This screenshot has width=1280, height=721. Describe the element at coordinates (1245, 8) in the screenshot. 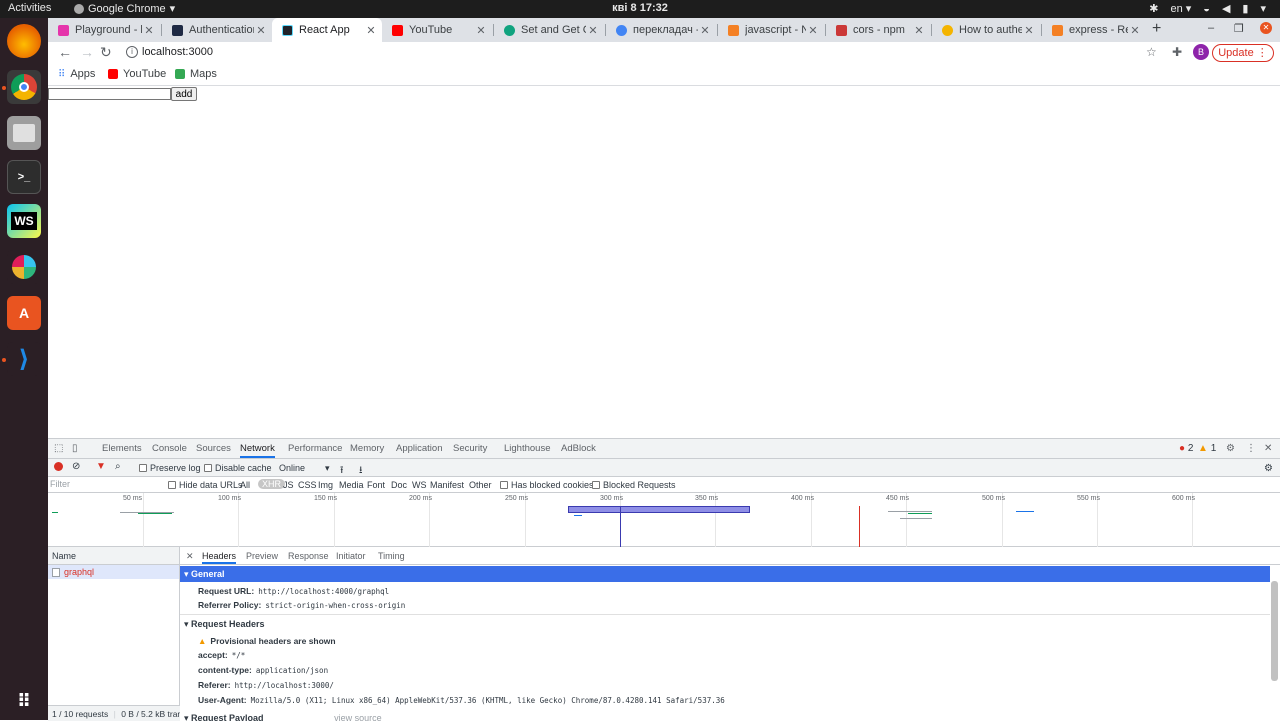

I see `battery-icon: ▮` at that location.